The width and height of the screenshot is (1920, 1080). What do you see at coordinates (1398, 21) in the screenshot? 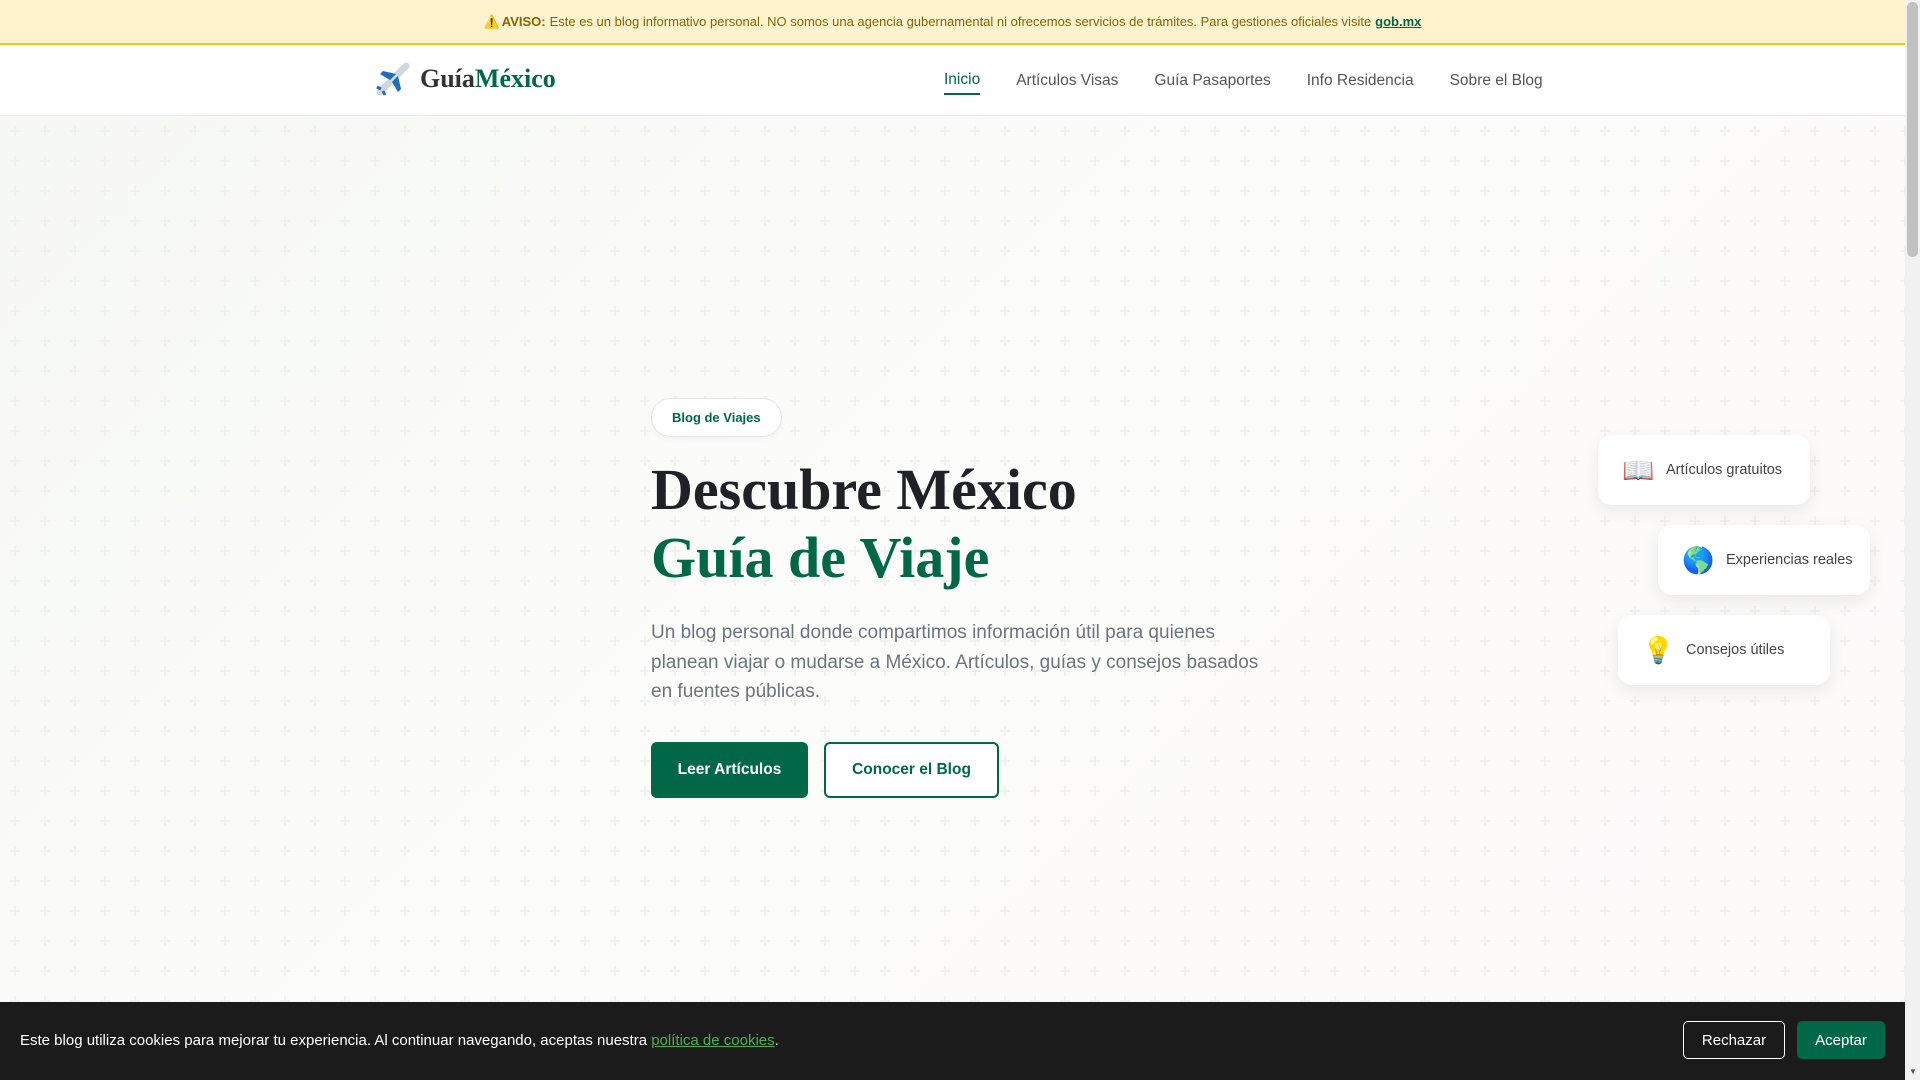
I see `gob-mx-link: gob.mx` at bounding box center [1398, 21].